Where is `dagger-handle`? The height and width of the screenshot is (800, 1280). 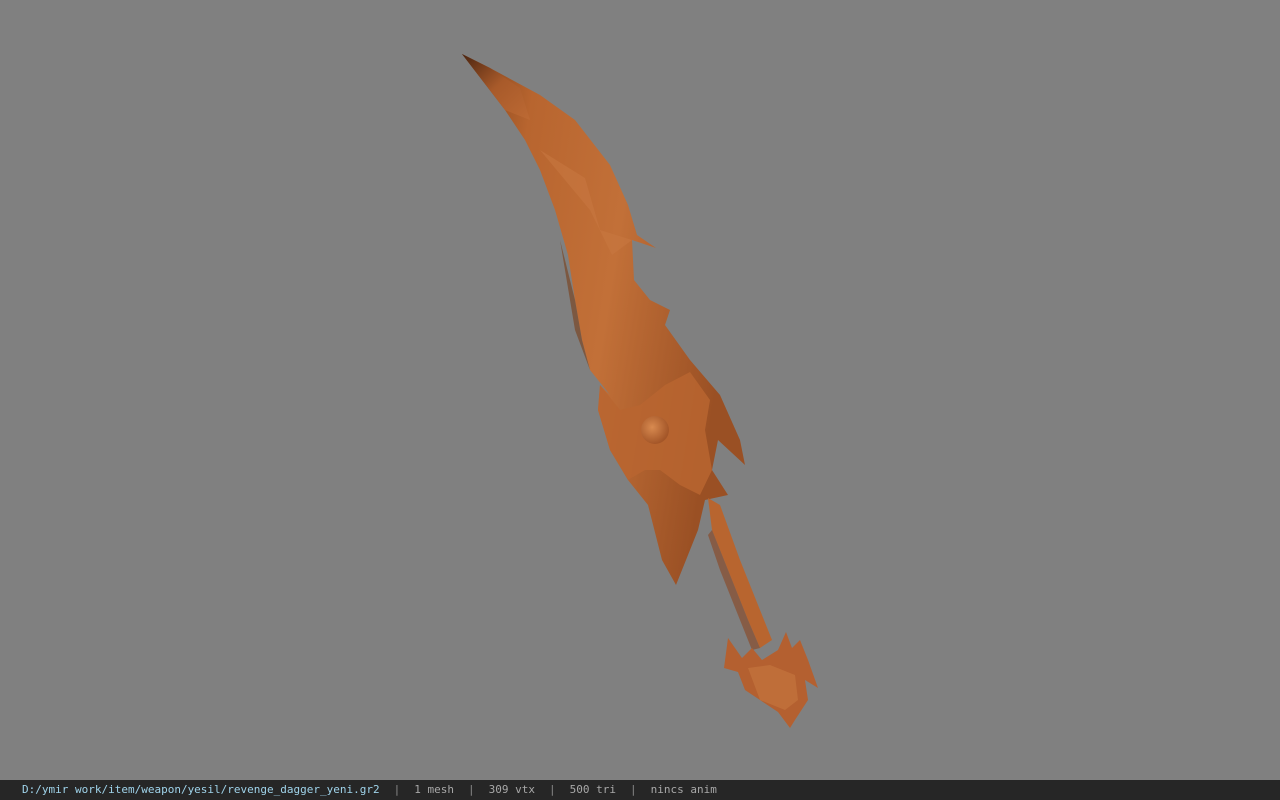 dagger-handle is located at coordinates (740, 573).